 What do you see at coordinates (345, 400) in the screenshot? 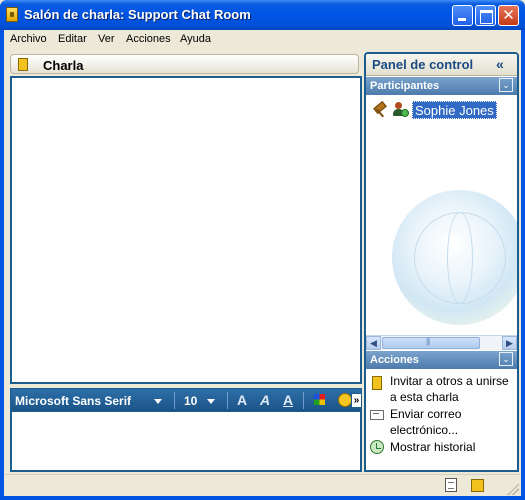
I see `emoticon-icon` at bounding box center [345, 400].